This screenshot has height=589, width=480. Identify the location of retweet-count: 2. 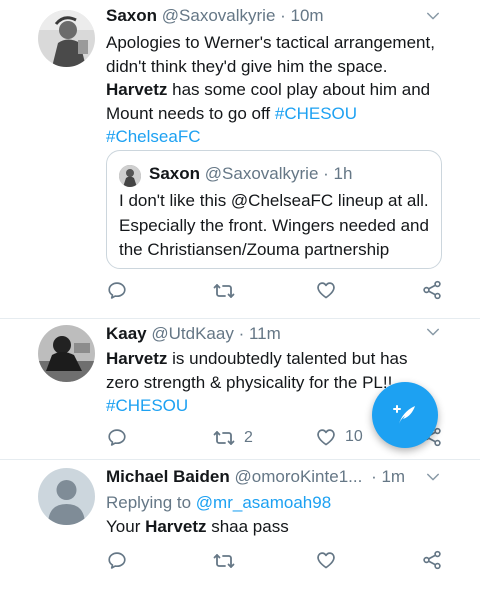
(248, 437).